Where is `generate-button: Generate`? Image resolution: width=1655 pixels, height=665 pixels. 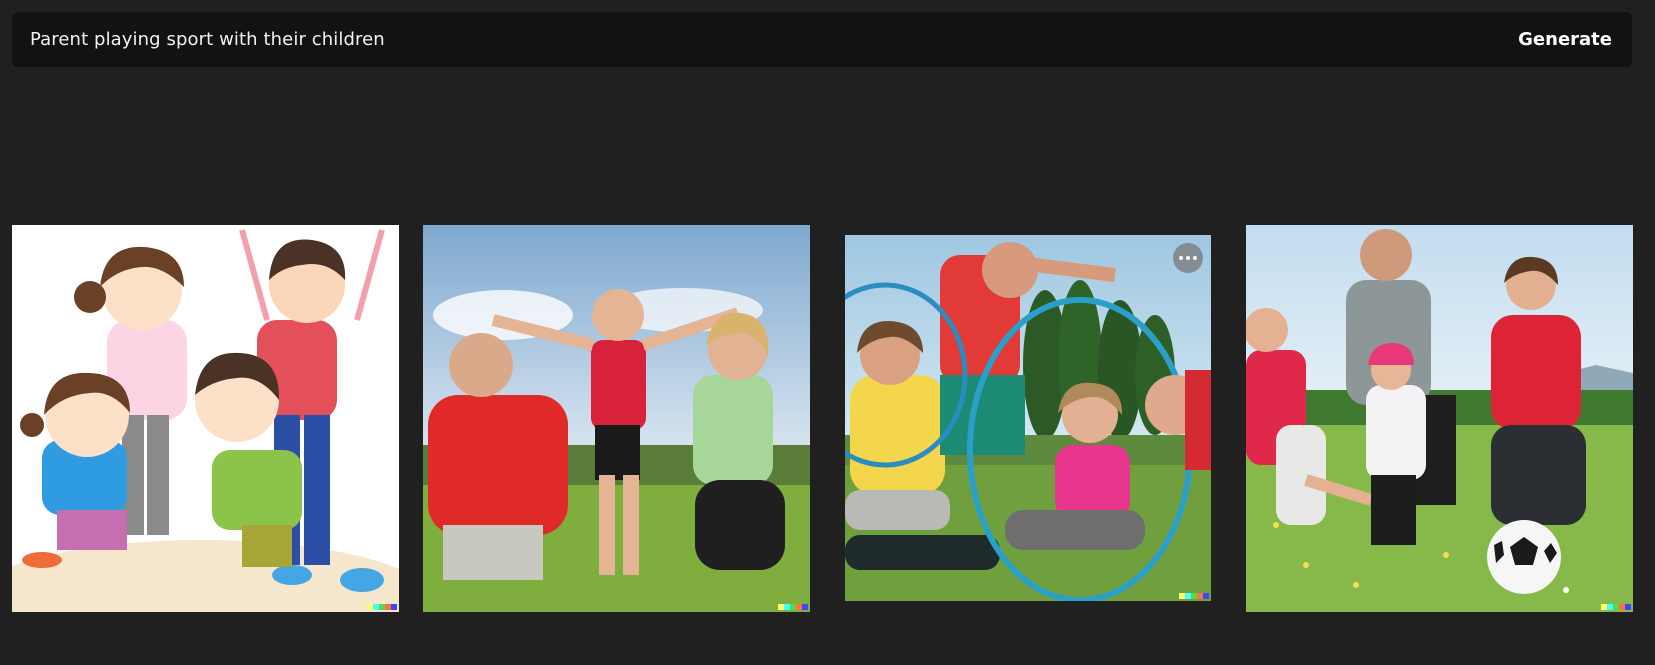
generate-button: Generate is located at coordinates (1565, 39).